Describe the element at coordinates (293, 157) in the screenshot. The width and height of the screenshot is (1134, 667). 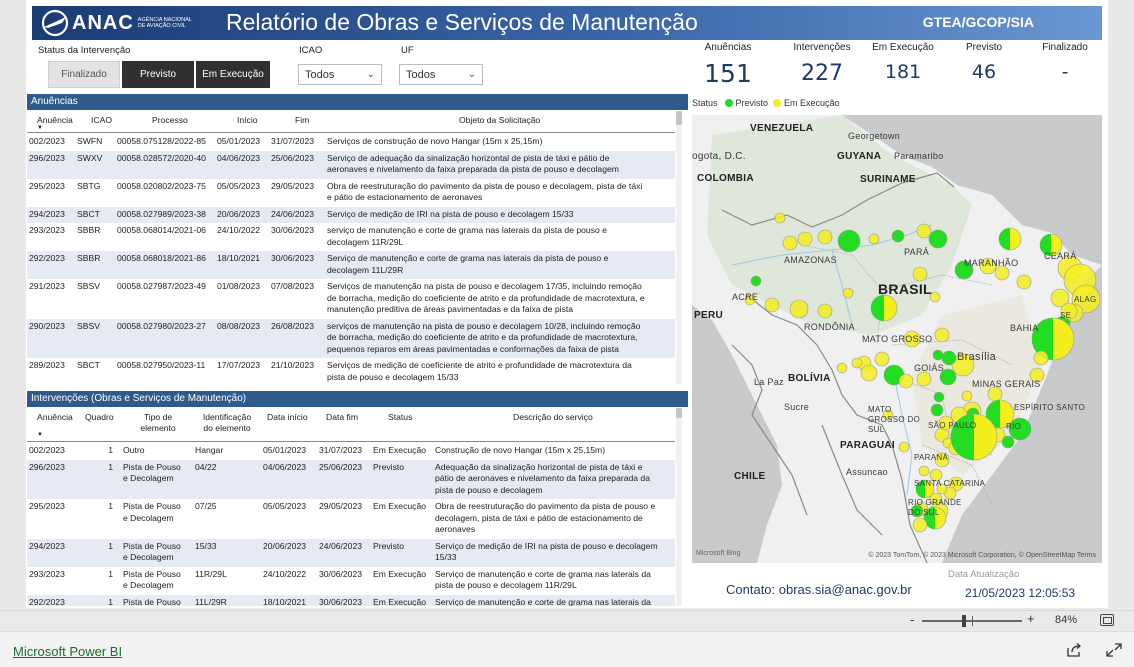
I see `cell-fim: 25/06/2023` at that location.